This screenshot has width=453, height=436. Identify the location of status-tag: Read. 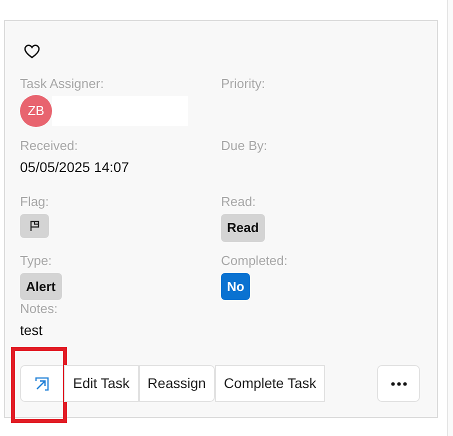
(243, 228).